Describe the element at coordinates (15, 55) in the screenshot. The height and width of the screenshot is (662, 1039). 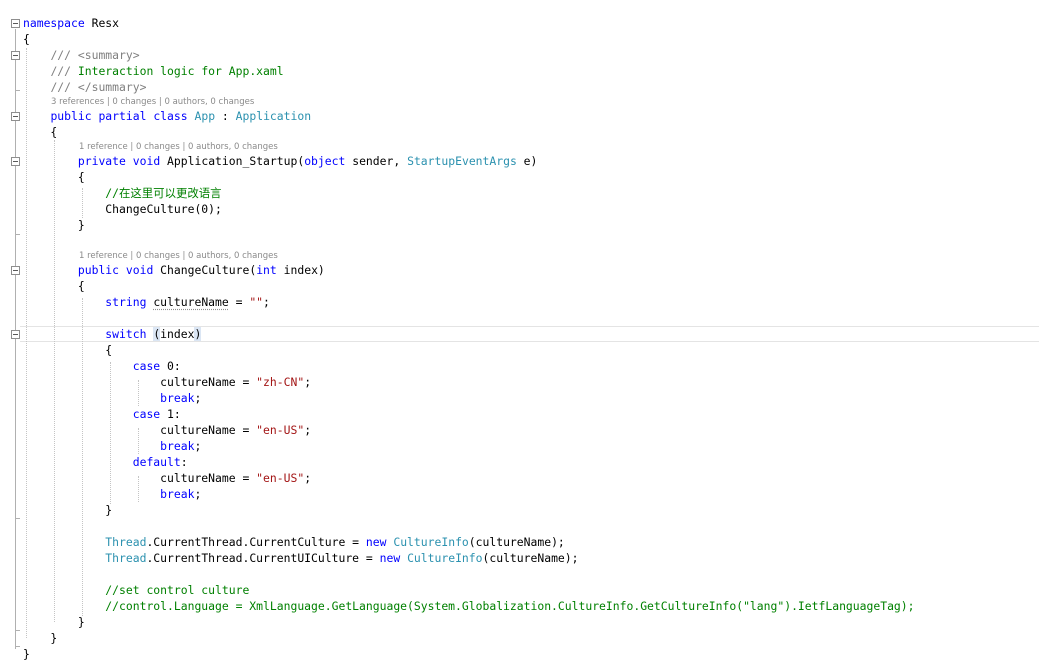
I see `collapse-summary-icon` at that location.